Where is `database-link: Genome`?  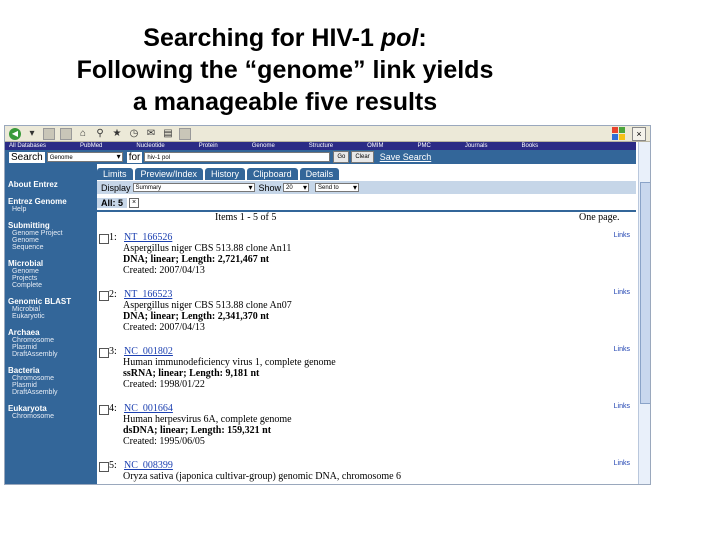 database-link: Genome is located at coordinates (261, 146).